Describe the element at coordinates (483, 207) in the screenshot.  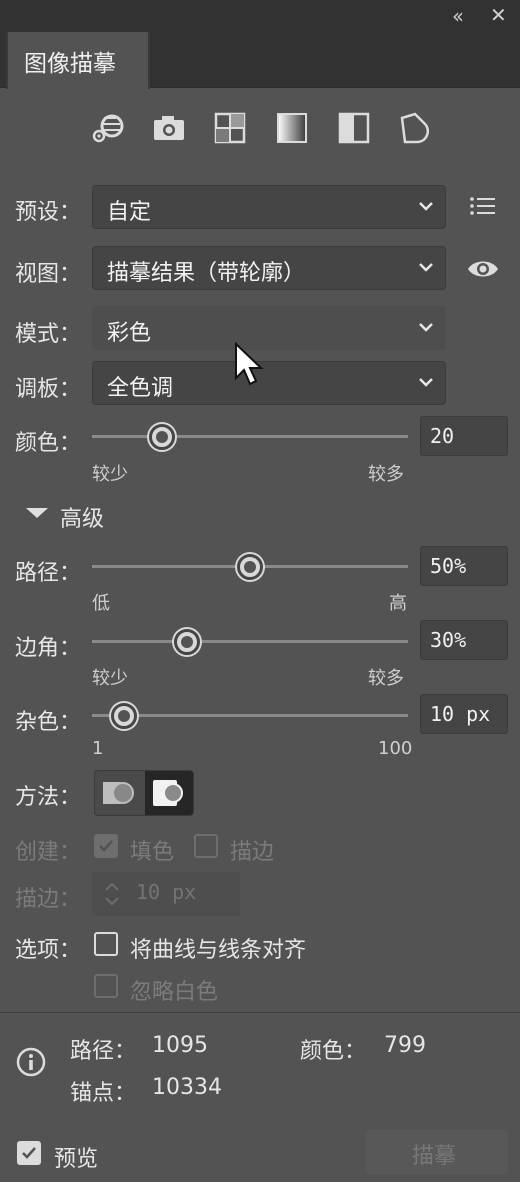
I see `preset-menu-icon` at that location.